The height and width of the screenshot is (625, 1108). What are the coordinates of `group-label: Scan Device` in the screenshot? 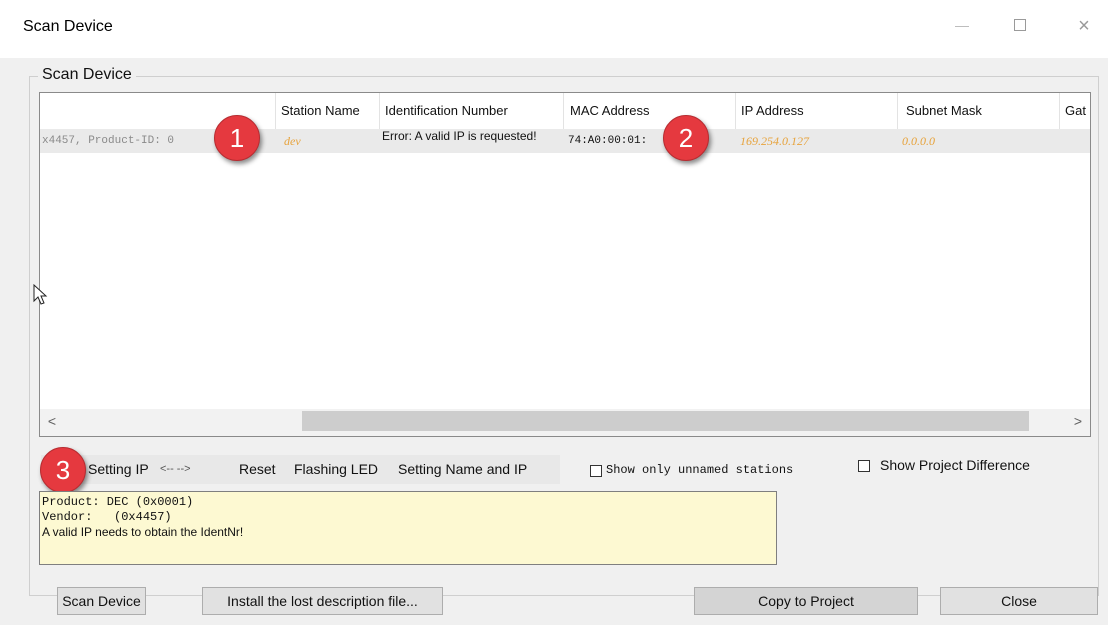 It's located at (87, 75).